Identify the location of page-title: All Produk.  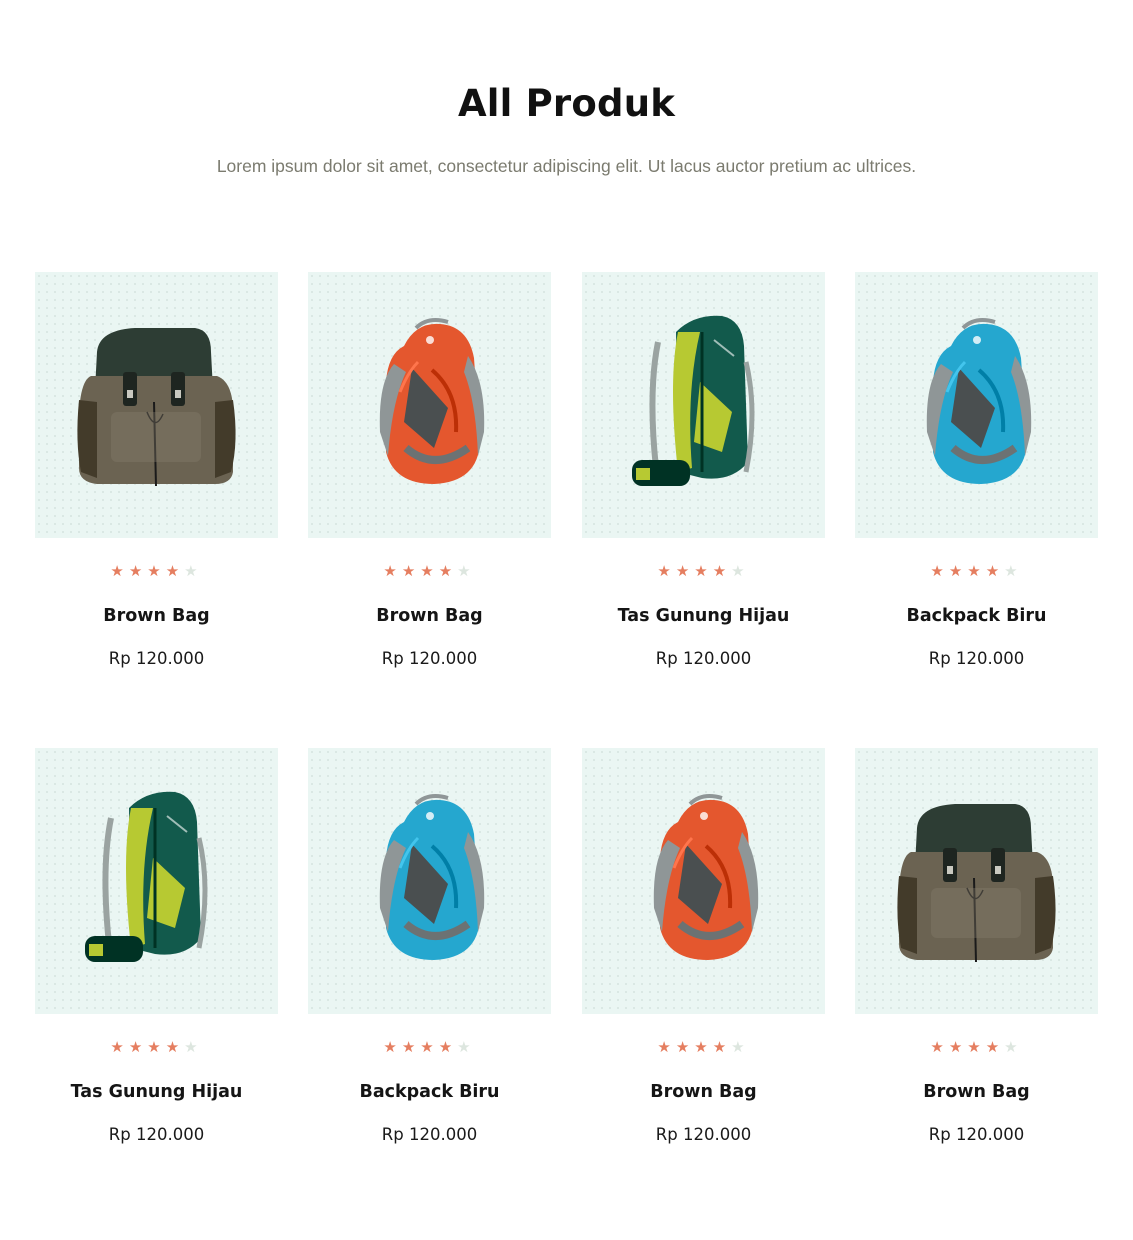
(566, 103).